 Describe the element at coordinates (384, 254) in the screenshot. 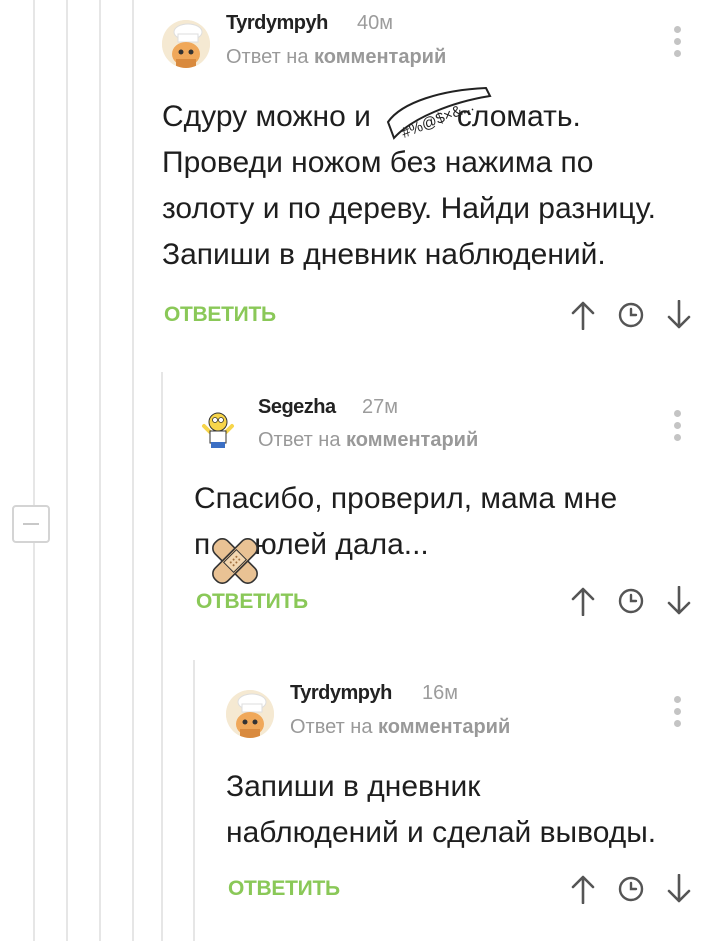

I see `comment-body-line: Запиши в дневник наблюдений.` at that location.